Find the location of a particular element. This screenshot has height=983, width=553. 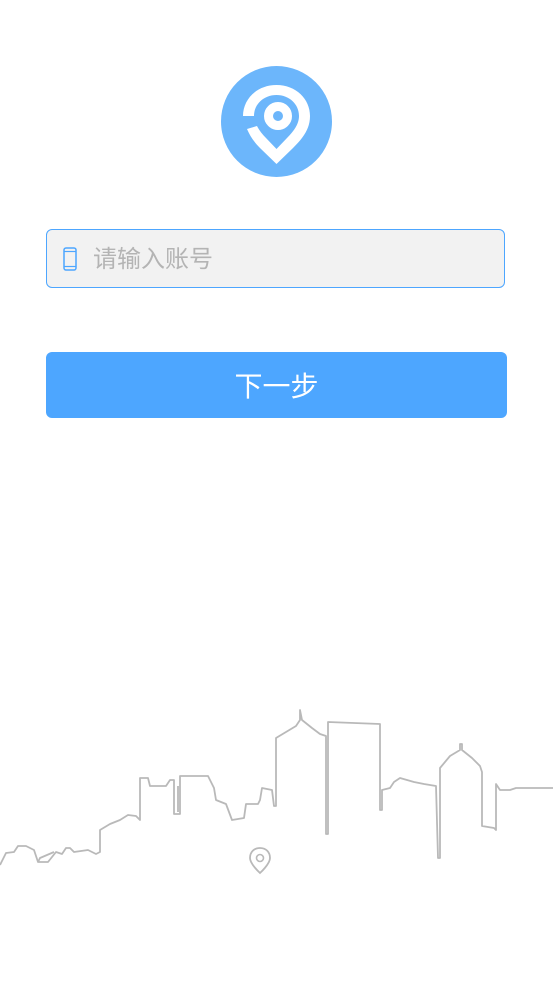

location-pin-icon is located at coordinates (260, 861).